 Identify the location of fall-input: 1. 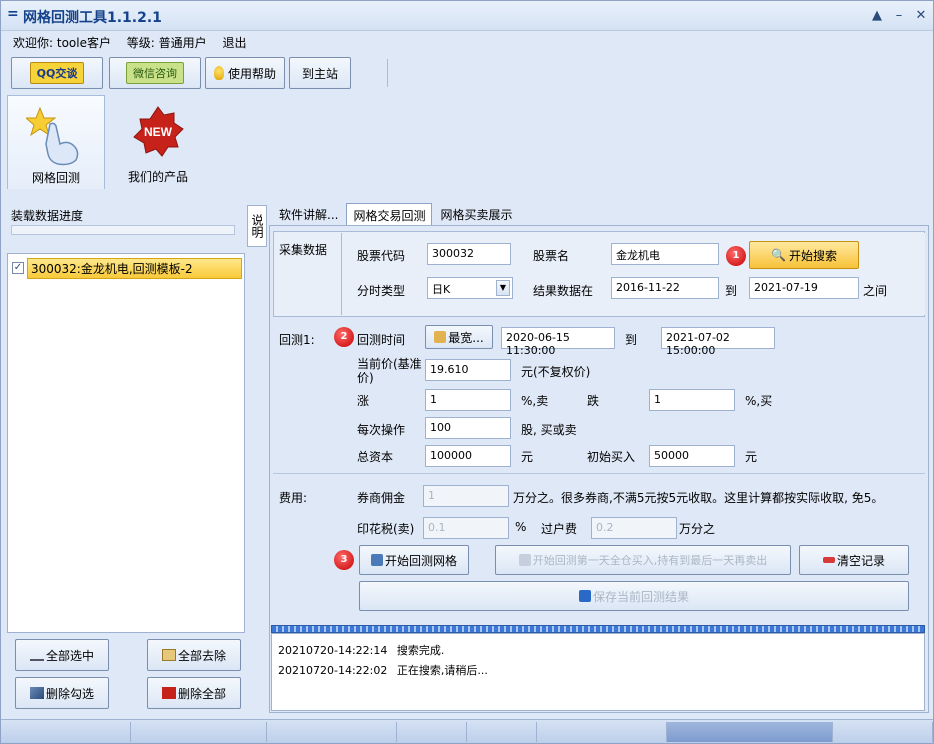
(692, 400).